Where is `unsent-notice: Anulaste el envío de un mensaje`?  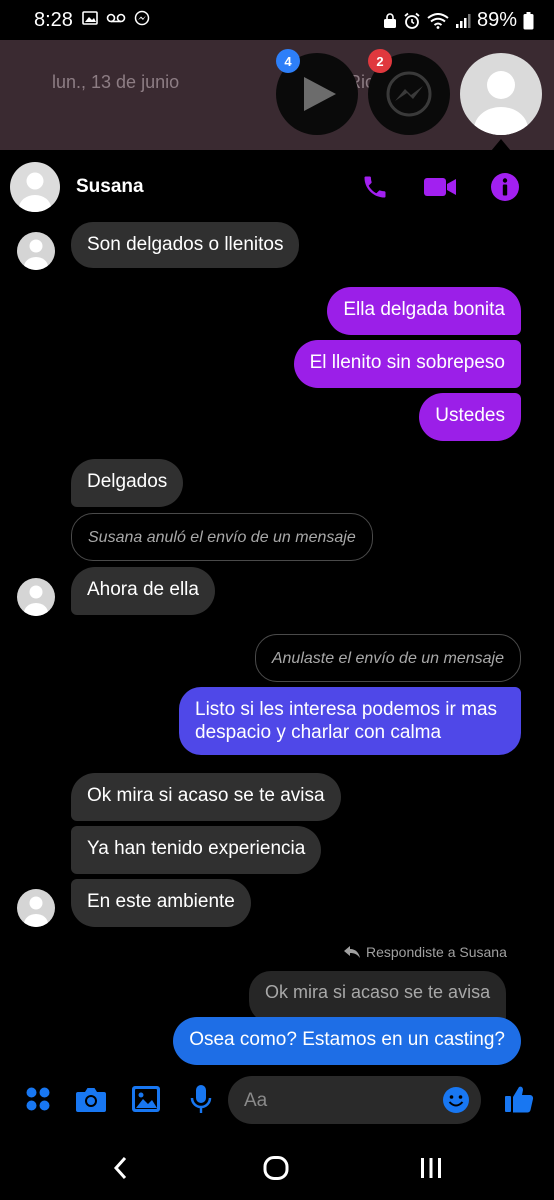 unsent-notice: Anulaste el envío de un mensaje is located at coordinates (387, 658).